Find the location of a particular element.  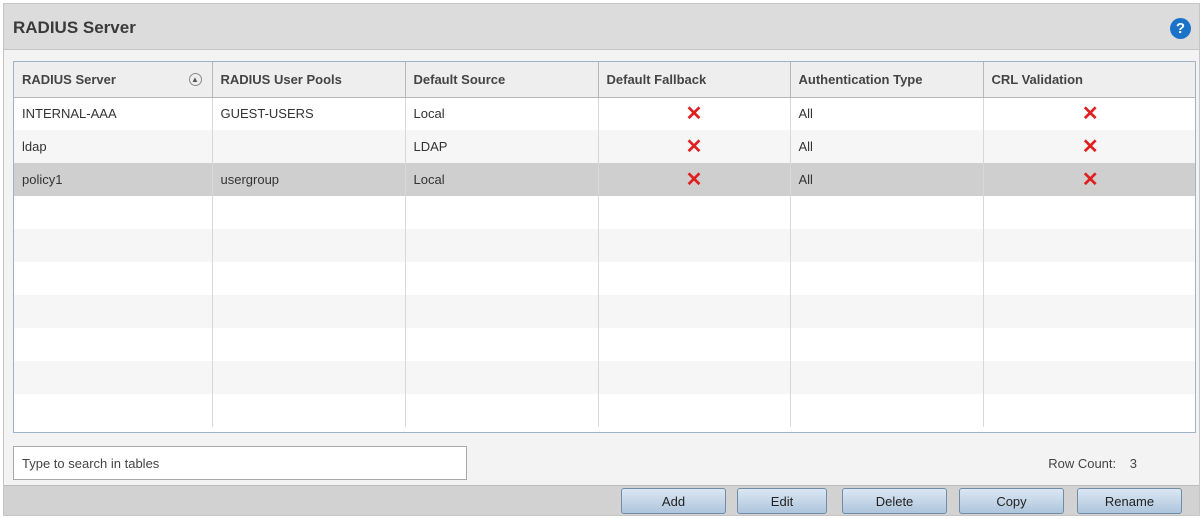

row-count-value: 3 is located at coordinates (1133, 463).